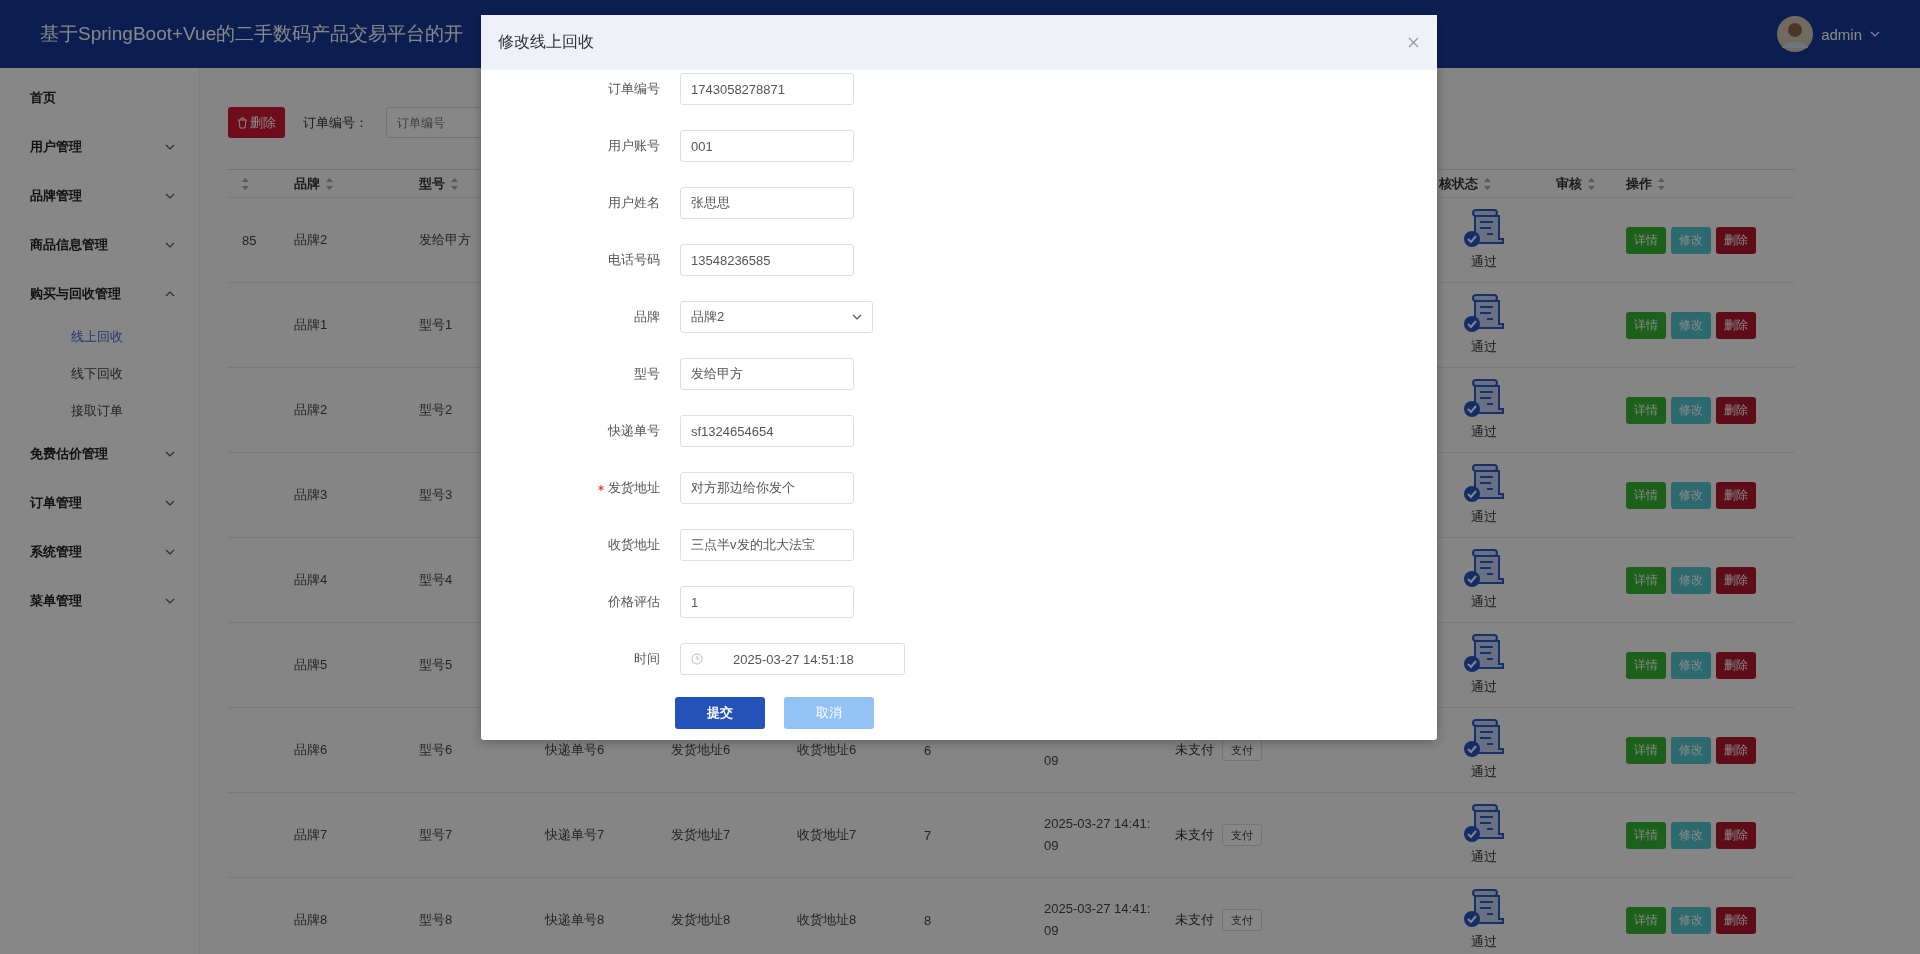 The height and width of the screenshot is (954, 1920). What do you see at coordinates (767, 431) in the screenshot?
I see `input-field: sf1324654654` at bounding box center [767, 431].